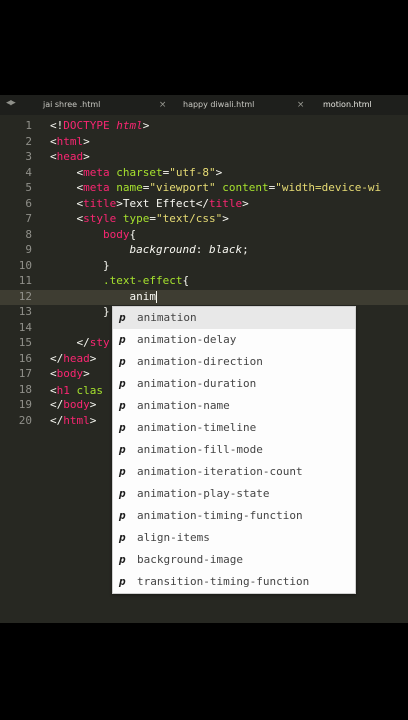  I want to click on code-text: </html>, so click(73, 420).